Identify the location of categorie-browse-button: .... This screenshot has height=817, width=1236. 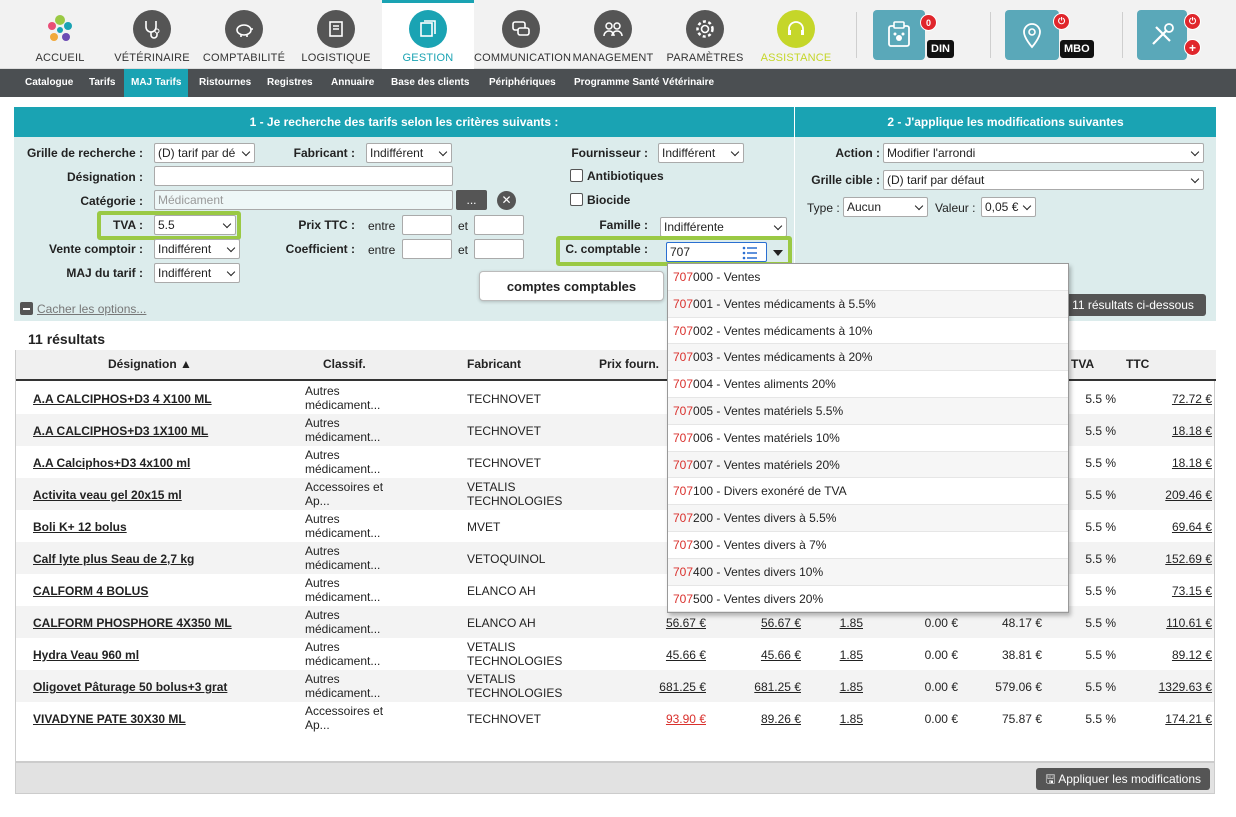
(471, 200).